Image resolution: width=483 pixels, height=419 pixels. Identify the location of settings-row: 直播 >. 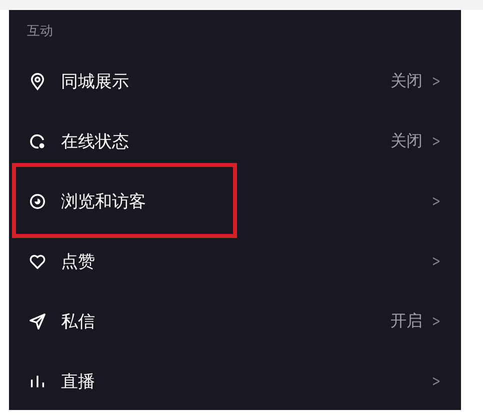
(235, 381).